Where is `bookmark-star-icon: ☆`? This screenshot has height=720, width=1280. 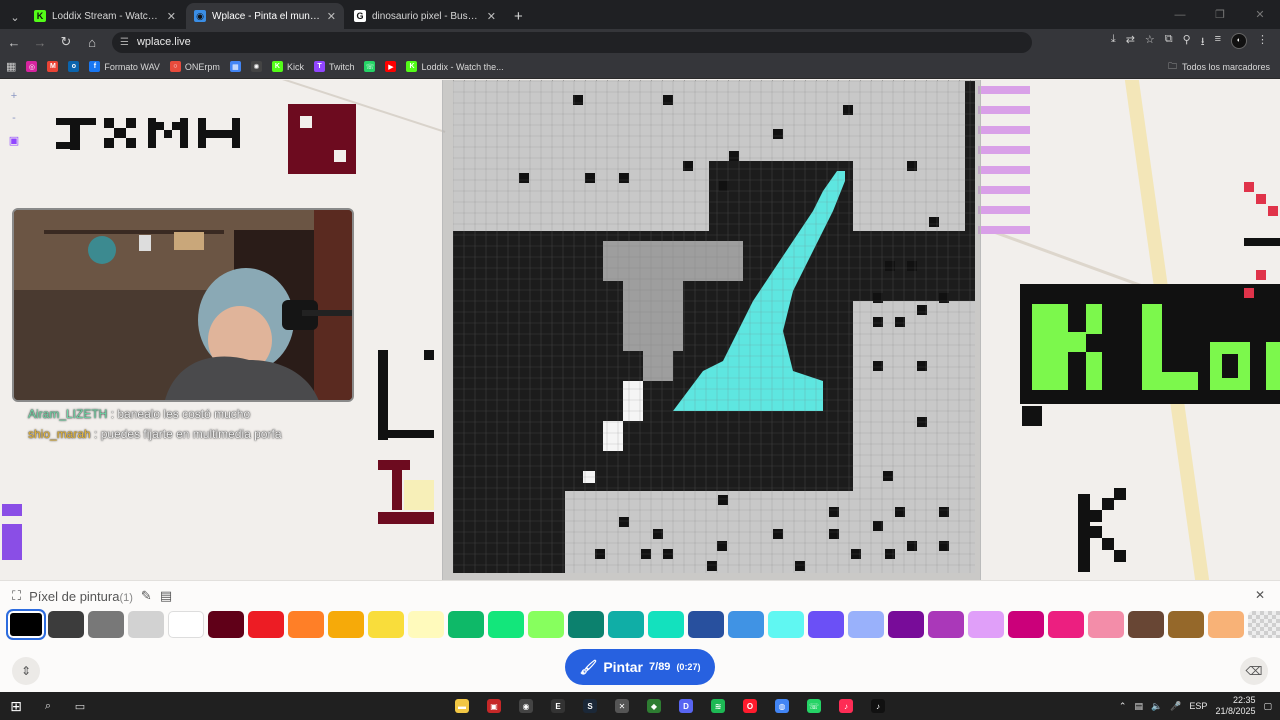 bookmark-star-icon: ☆ is located at coordinates (1150, 42).